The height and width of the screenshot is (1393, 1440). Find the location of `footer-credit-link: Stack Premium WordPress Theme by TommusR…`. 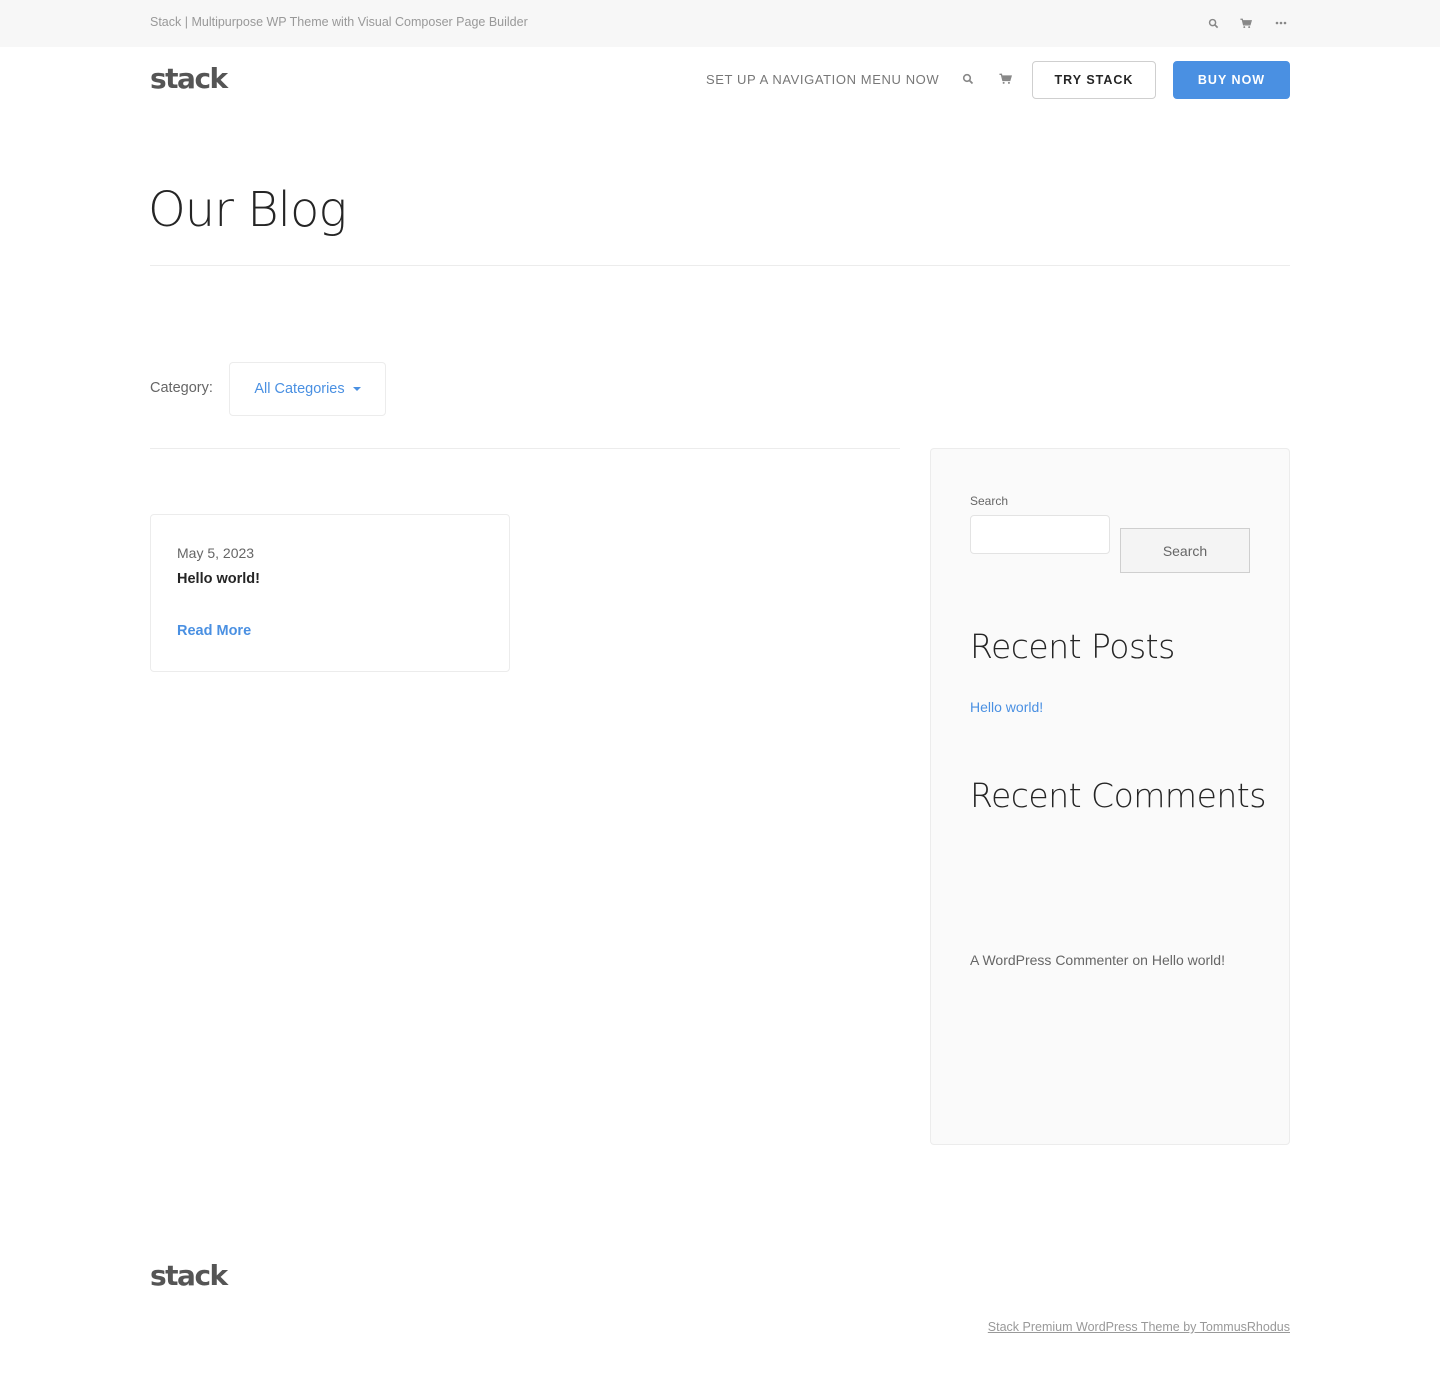

footer-credit-link: Stack Premium WordPress Theme by TommusR… is located at coordinates (1139, 1327).